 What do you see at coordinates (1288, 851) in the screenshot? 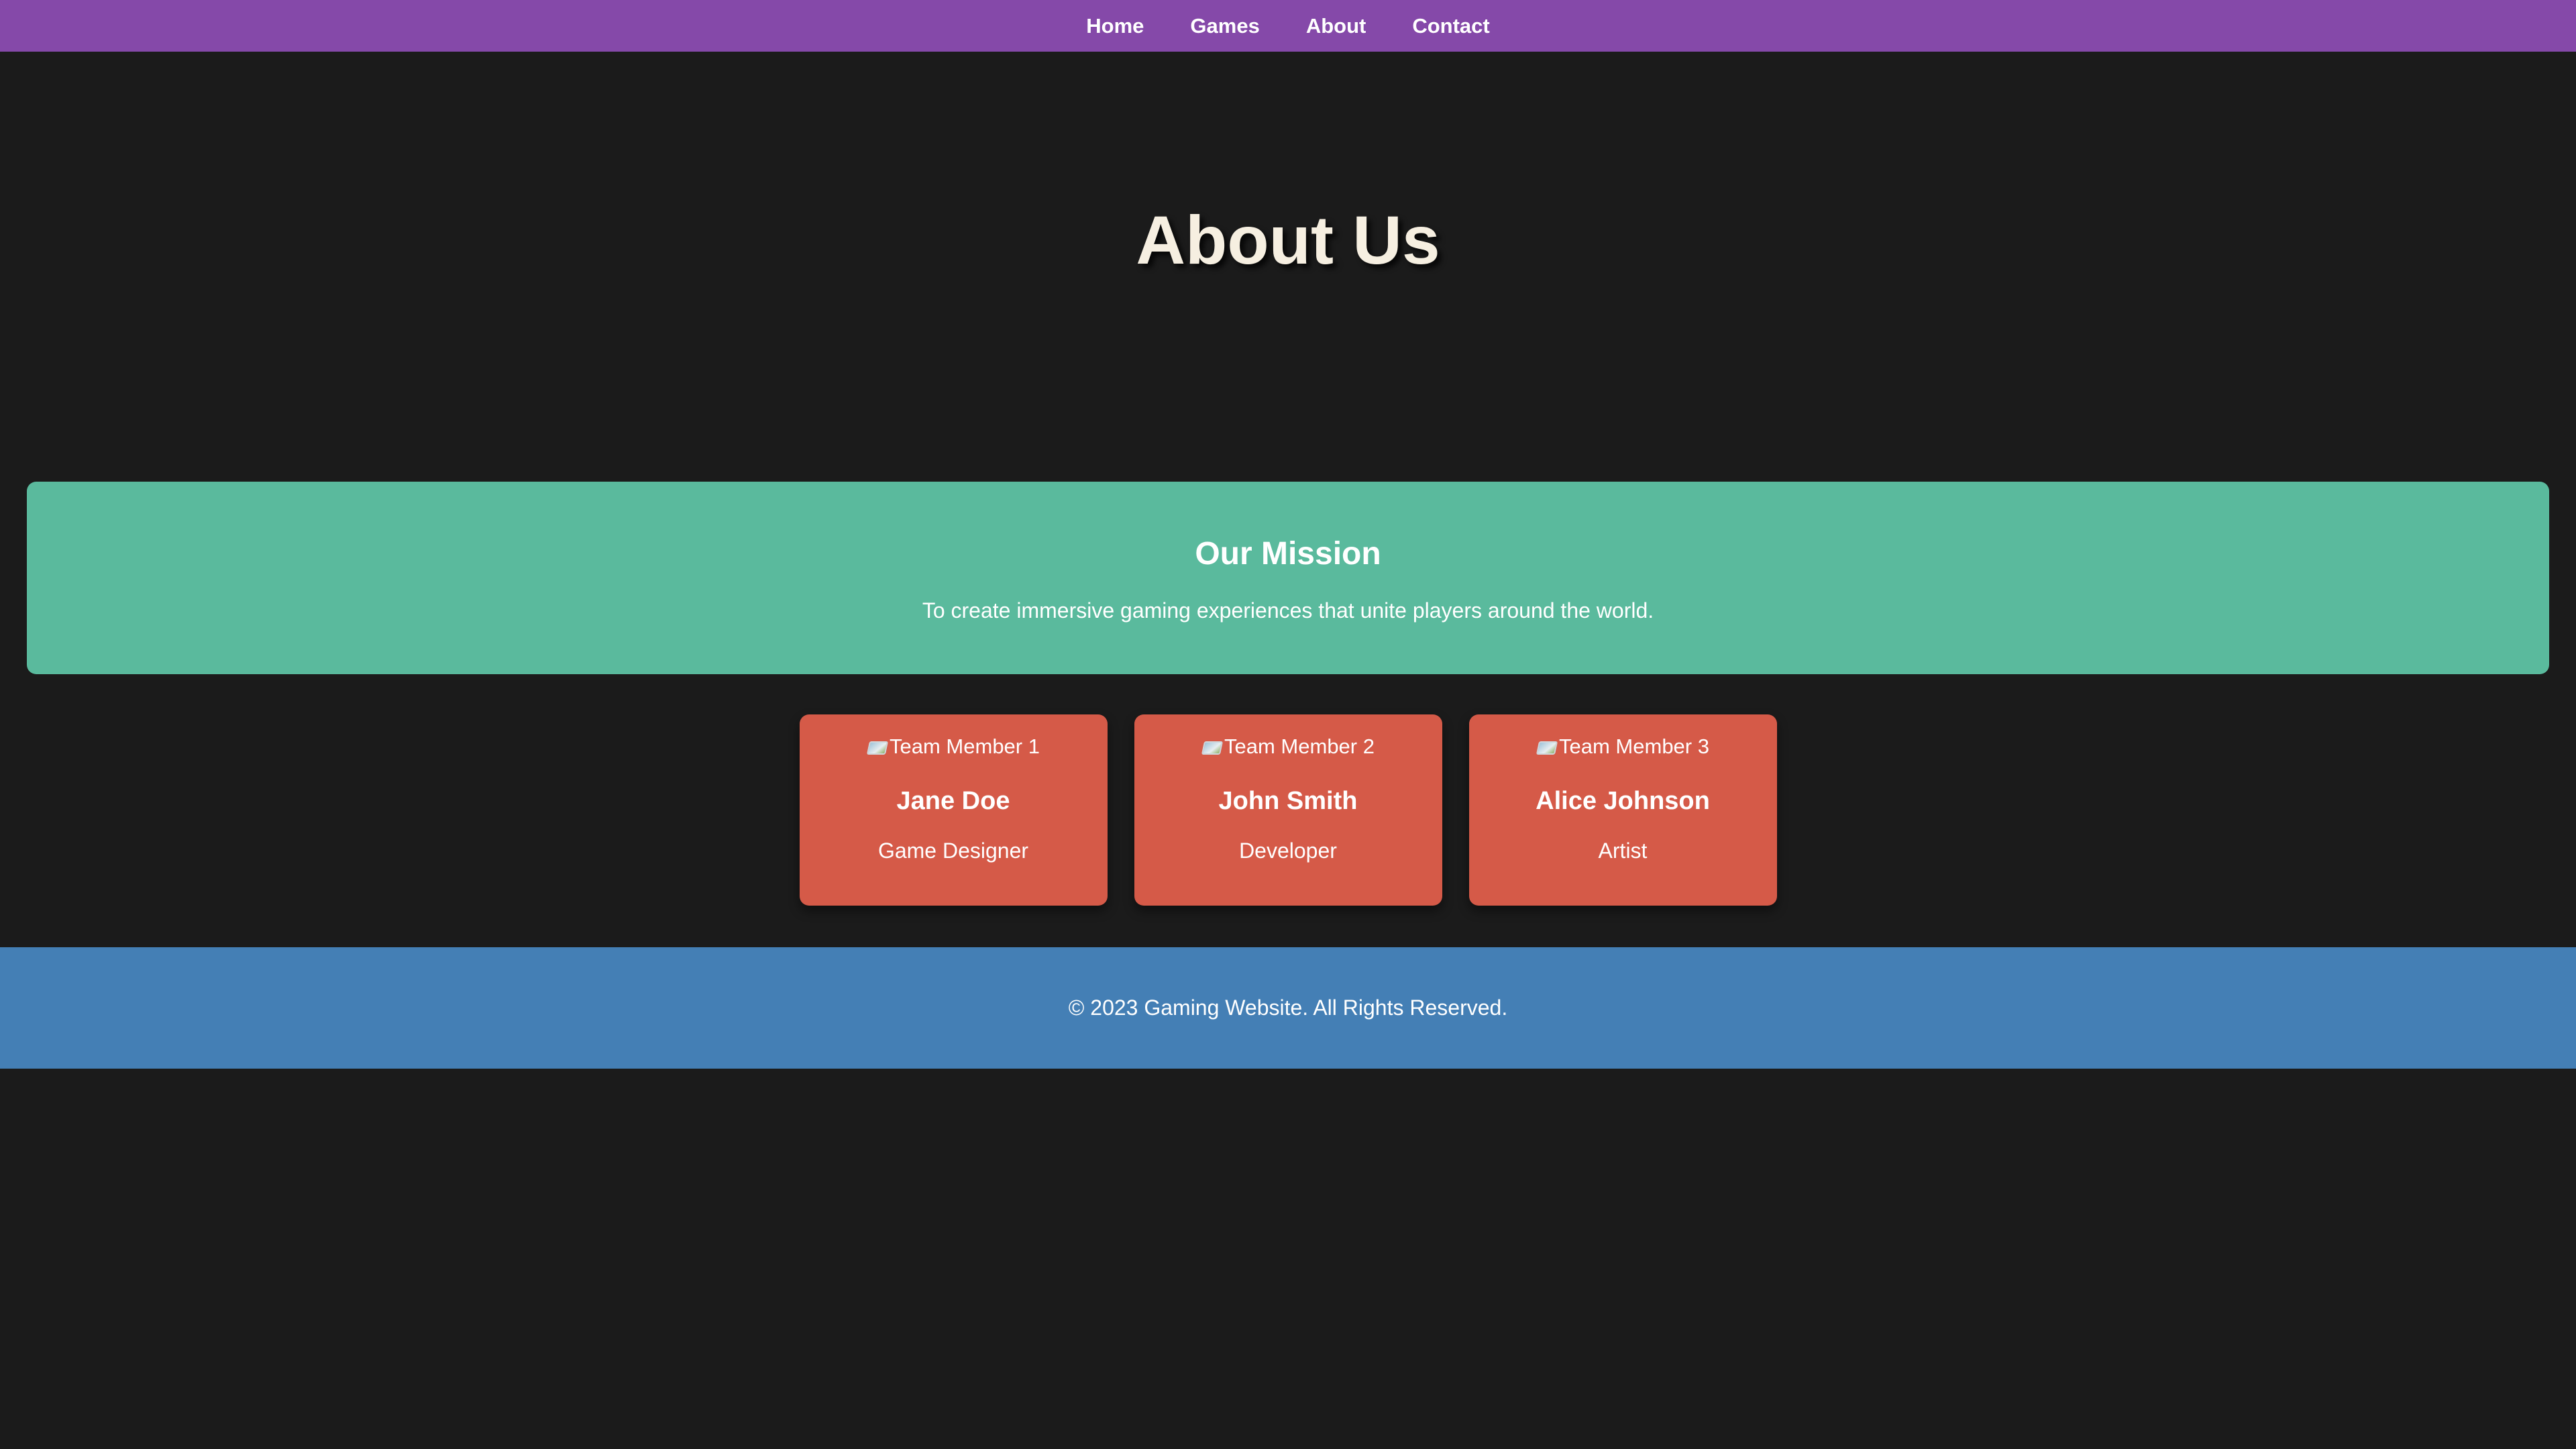
I see `team-member-role: Developer` at bounding box center [1288, 851].